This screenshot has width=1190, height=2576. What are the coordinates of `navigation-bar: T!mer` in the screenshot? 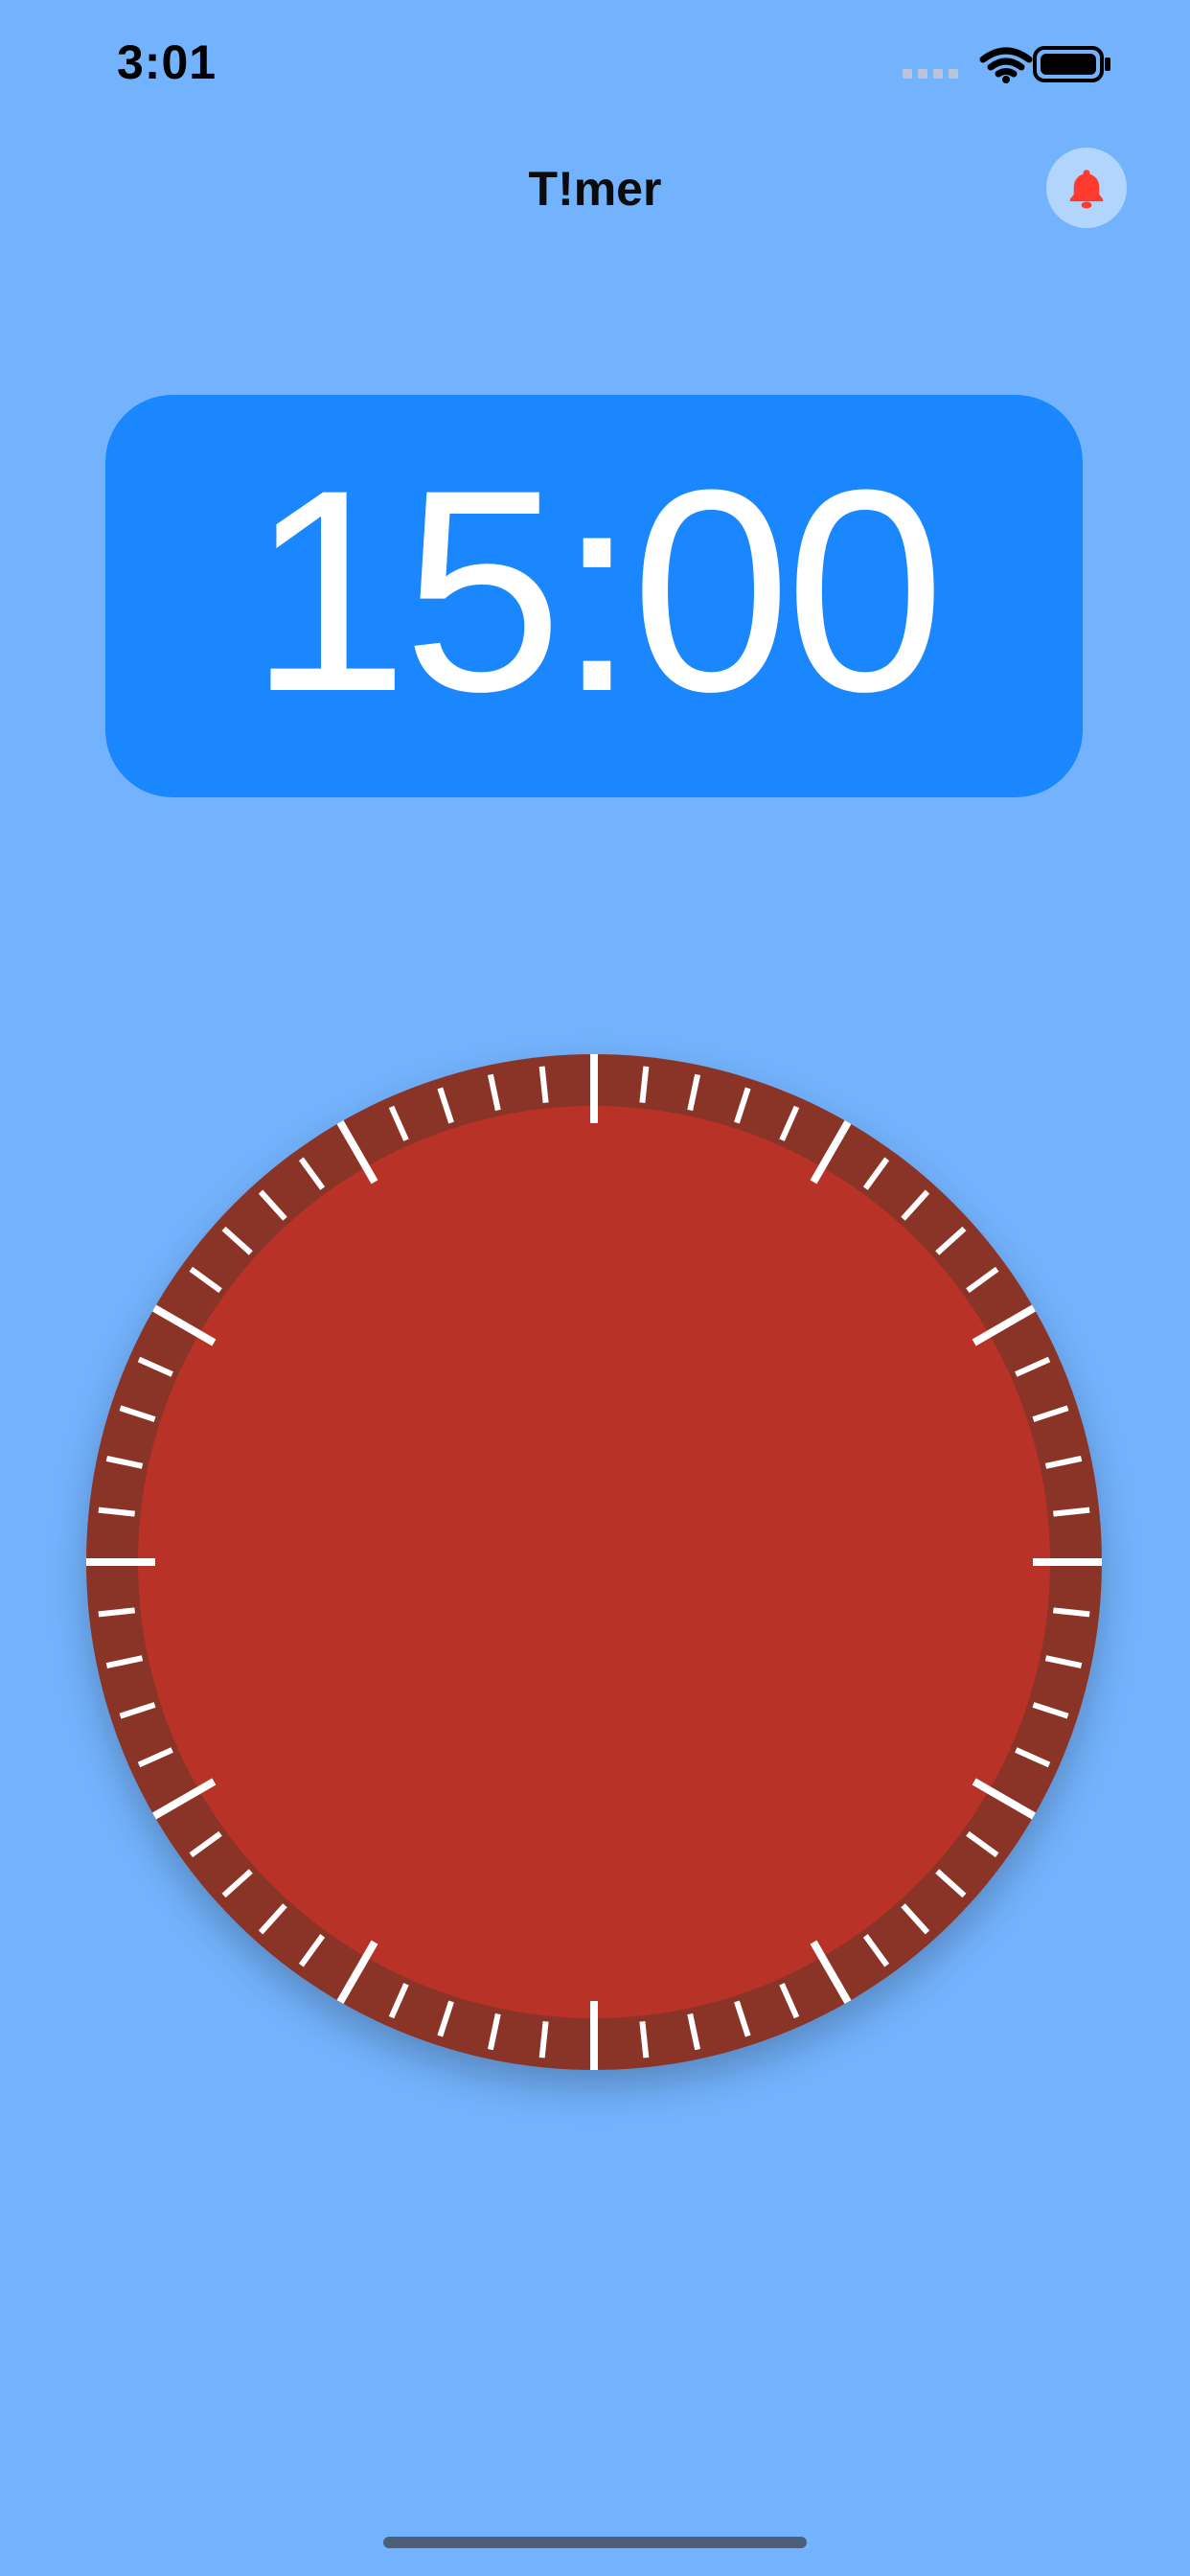 It's located at (595, 192).